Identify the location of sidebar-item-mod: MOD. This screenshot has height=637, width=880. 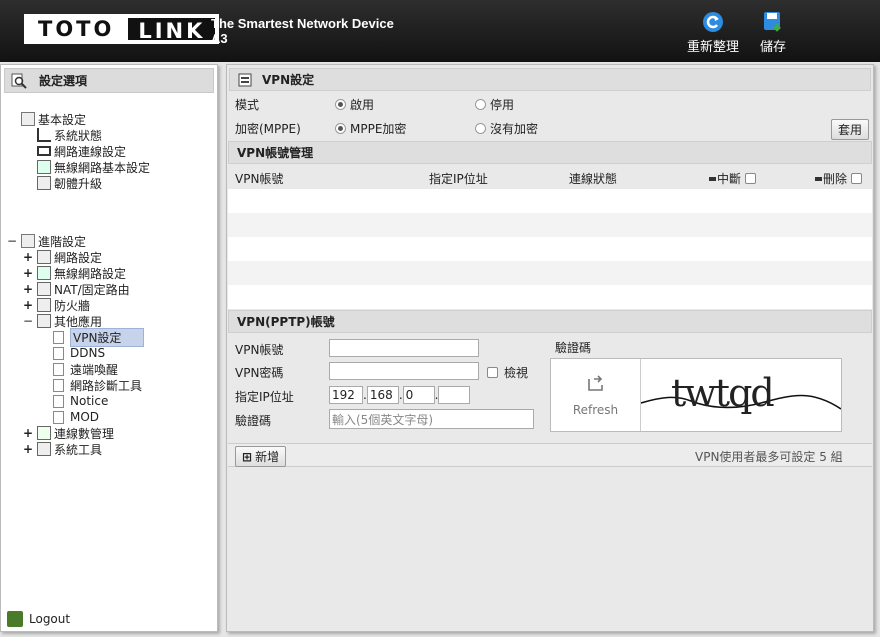
(76, 417).